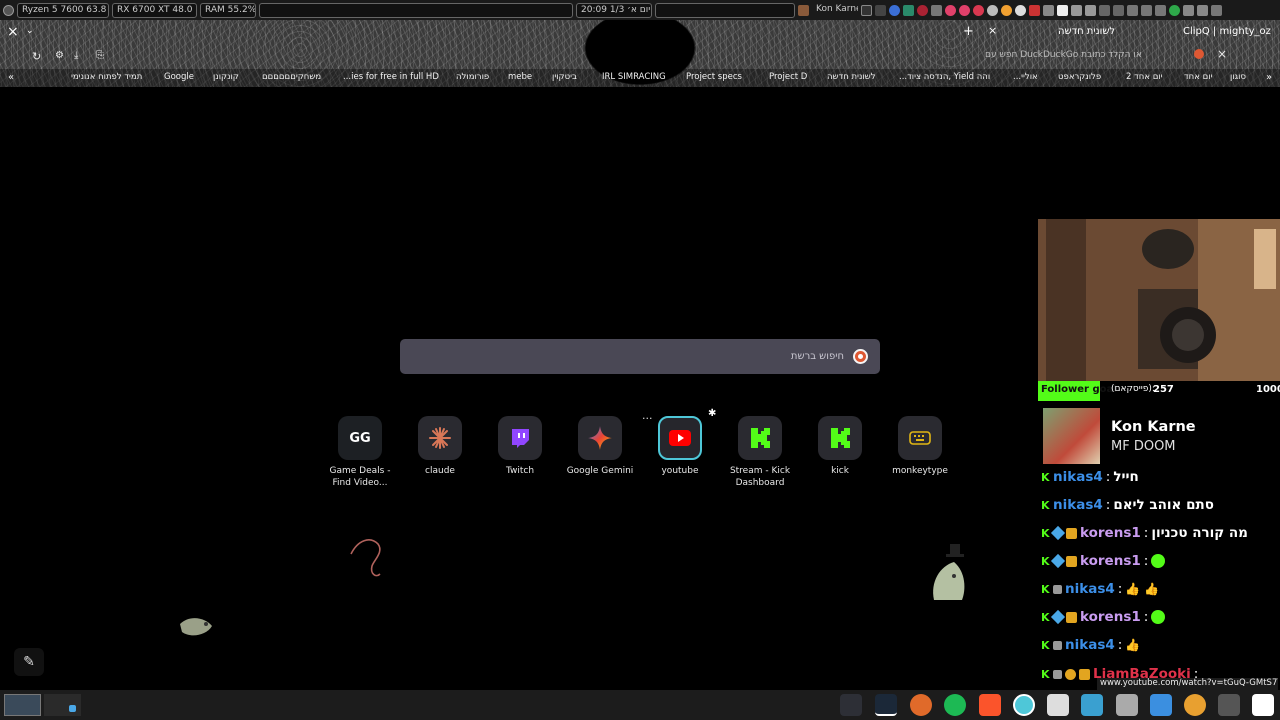 The image size is (1280, 720). I want to click on bookmark: קונקונן, so click(226, 77).